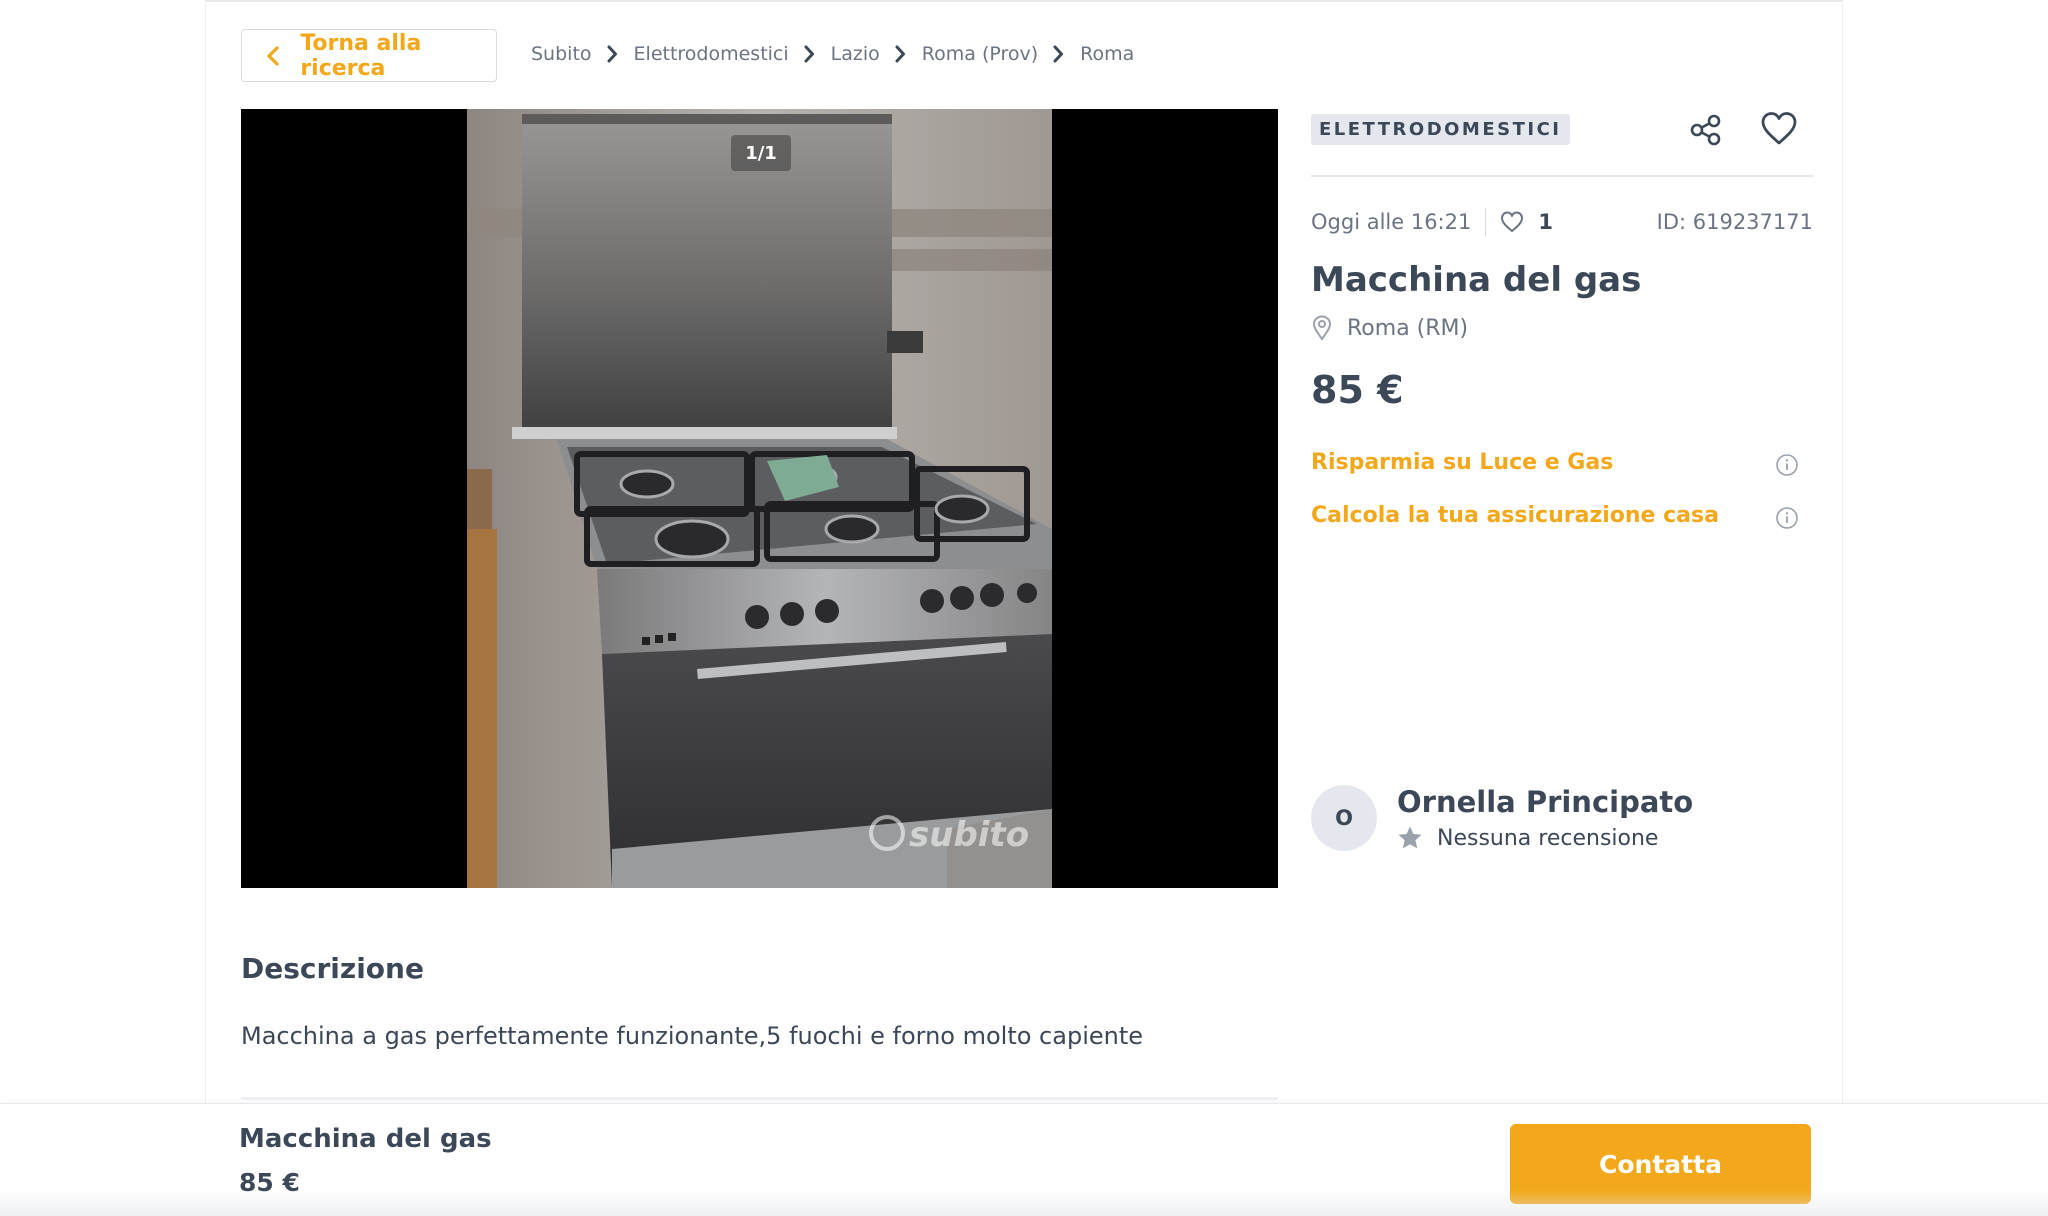 Image resolution: width=2048 pixels, height=1216 pixels. What do you see at coordinates (1545, 802) in the screenshot?
I see `seller-name: Ornella Principato` at bounding box center [1545, 802].